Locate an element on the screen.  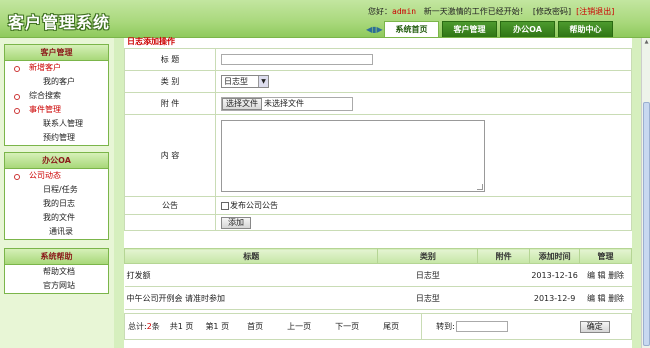
form-section-title: 日志添加操作 is located at coordinates (151, 41).